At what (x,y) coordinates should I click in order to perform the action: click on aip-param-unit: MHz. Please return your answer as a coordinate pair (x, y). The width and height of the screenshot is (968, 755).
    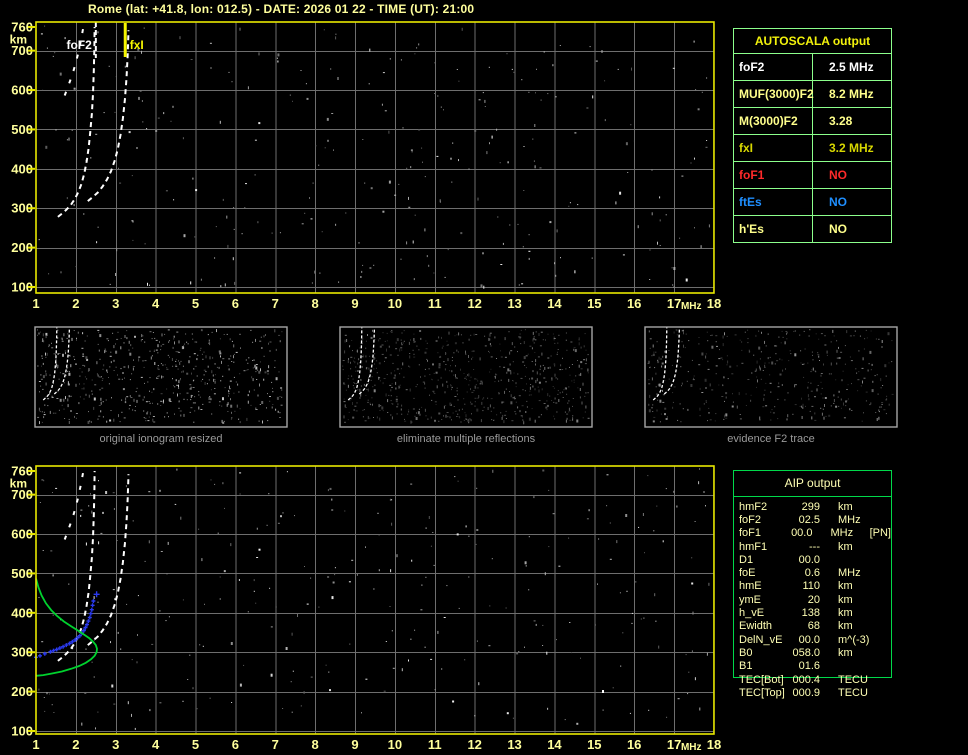
    Looking at the image, I should click on (849, 573).